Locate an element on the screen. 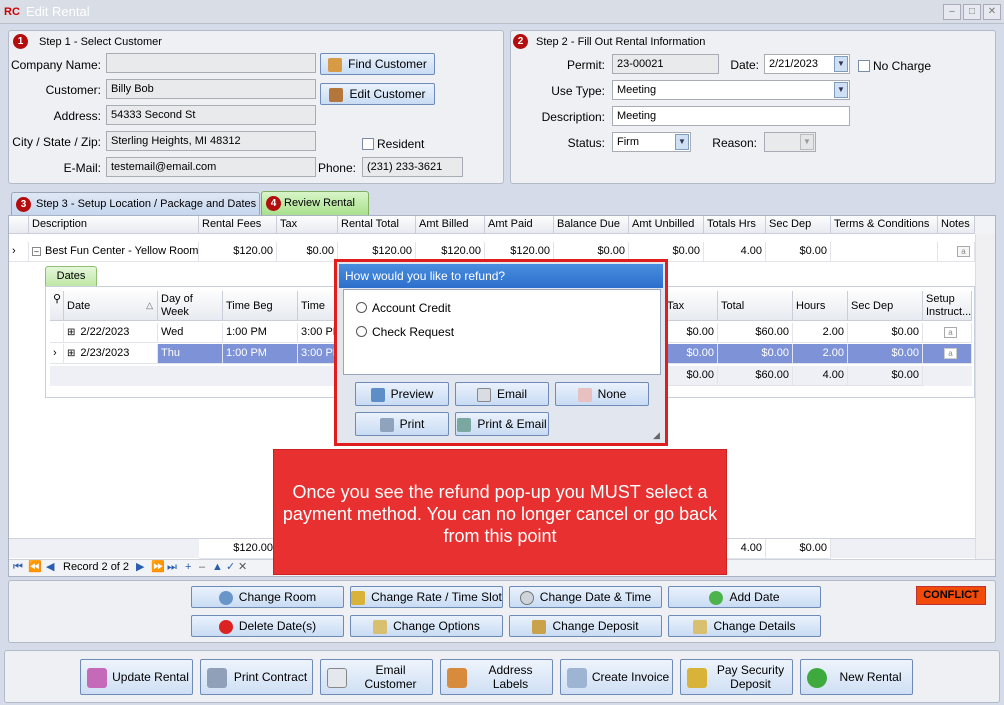 The width and height of the screenshot is (1004, 705). check-request-radio is located at coordinates (361, 331).